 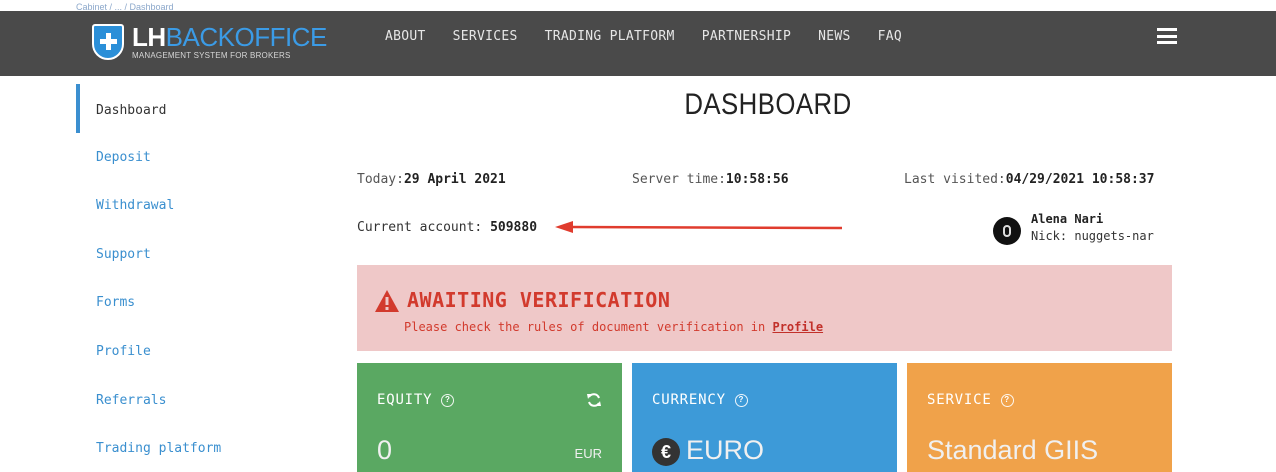 I want to click on warning-icon, so click(x=387, y=301).